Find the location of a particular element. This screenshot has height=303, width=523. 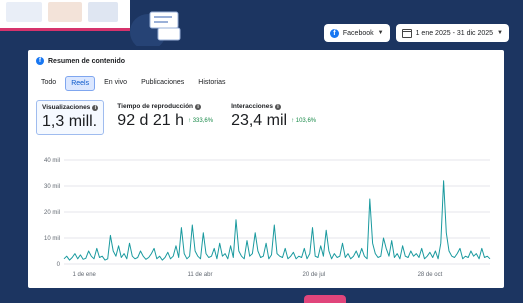

panel-title: Resumen de contenido is located at coordinates (87, 61).